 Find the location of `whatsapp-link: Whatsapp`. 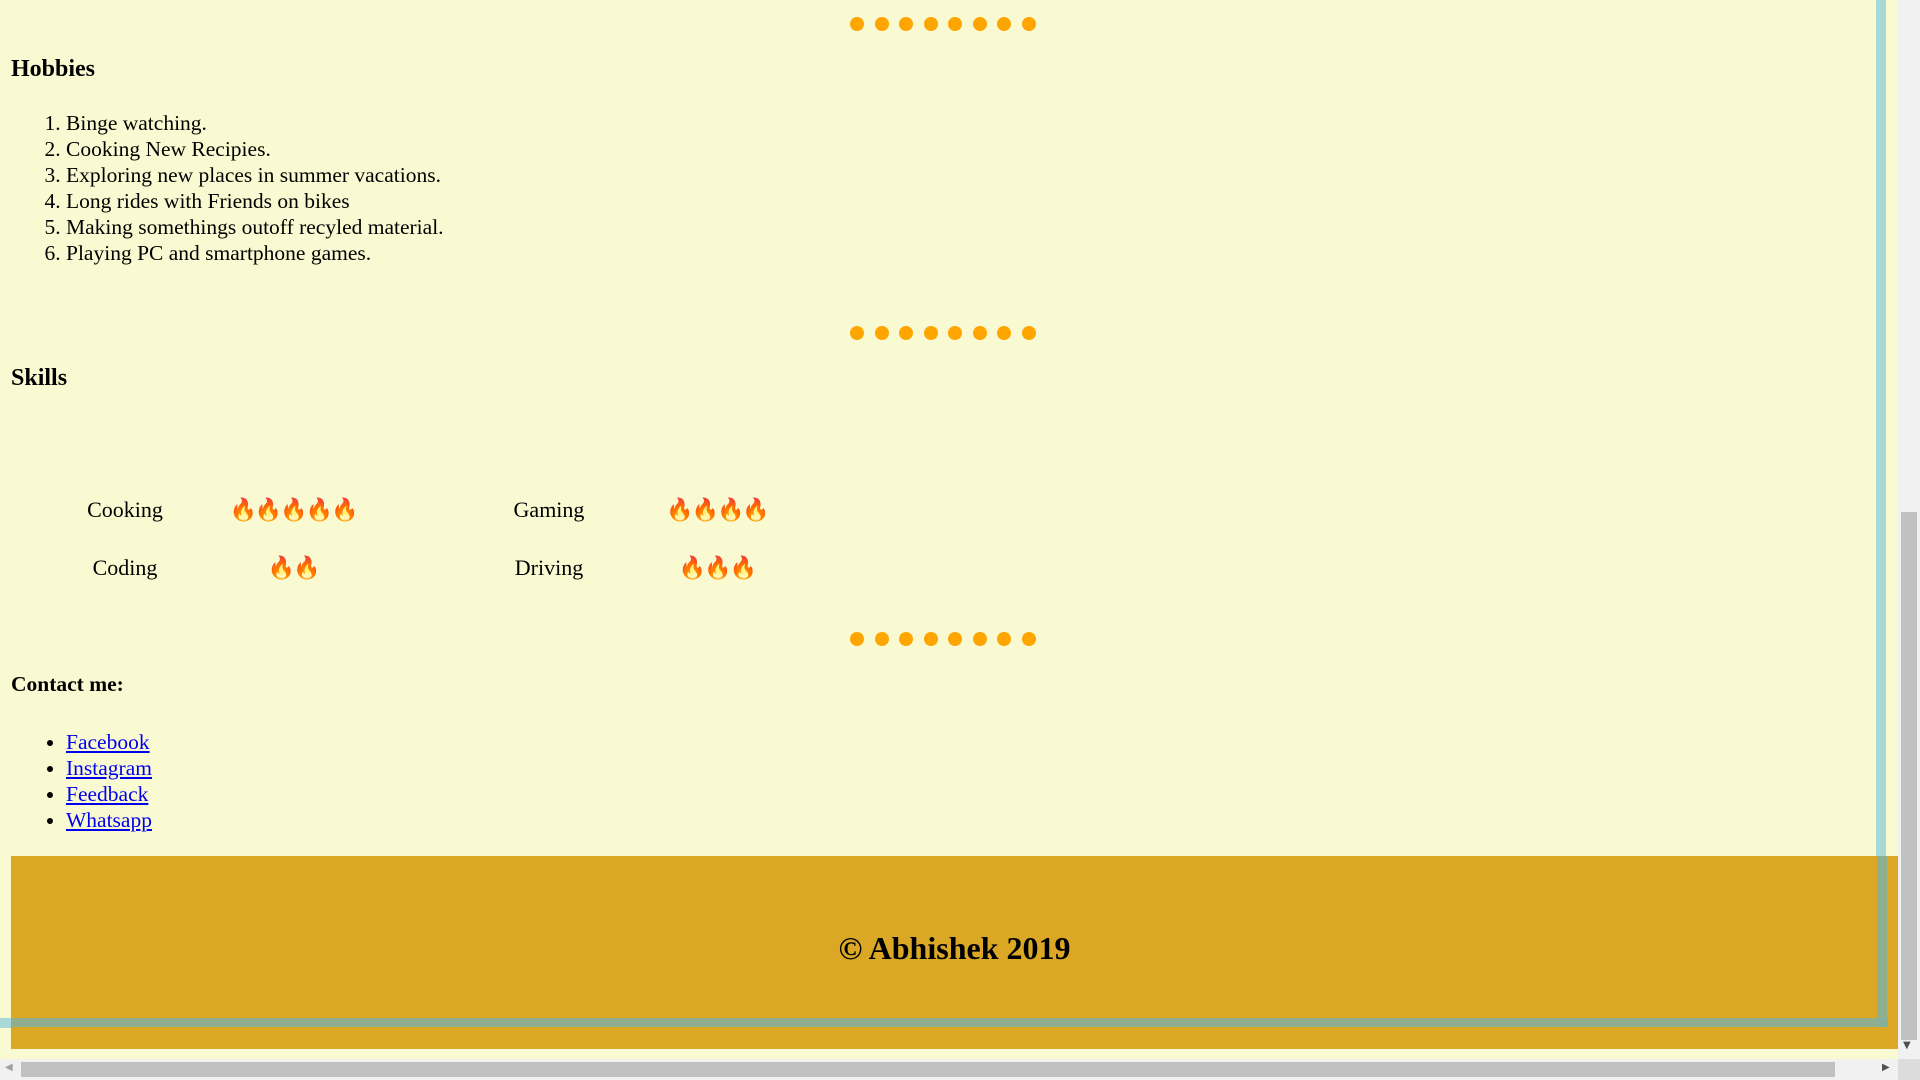

whatsapp-link: Whatsapp is located at coordinates (109, 820).